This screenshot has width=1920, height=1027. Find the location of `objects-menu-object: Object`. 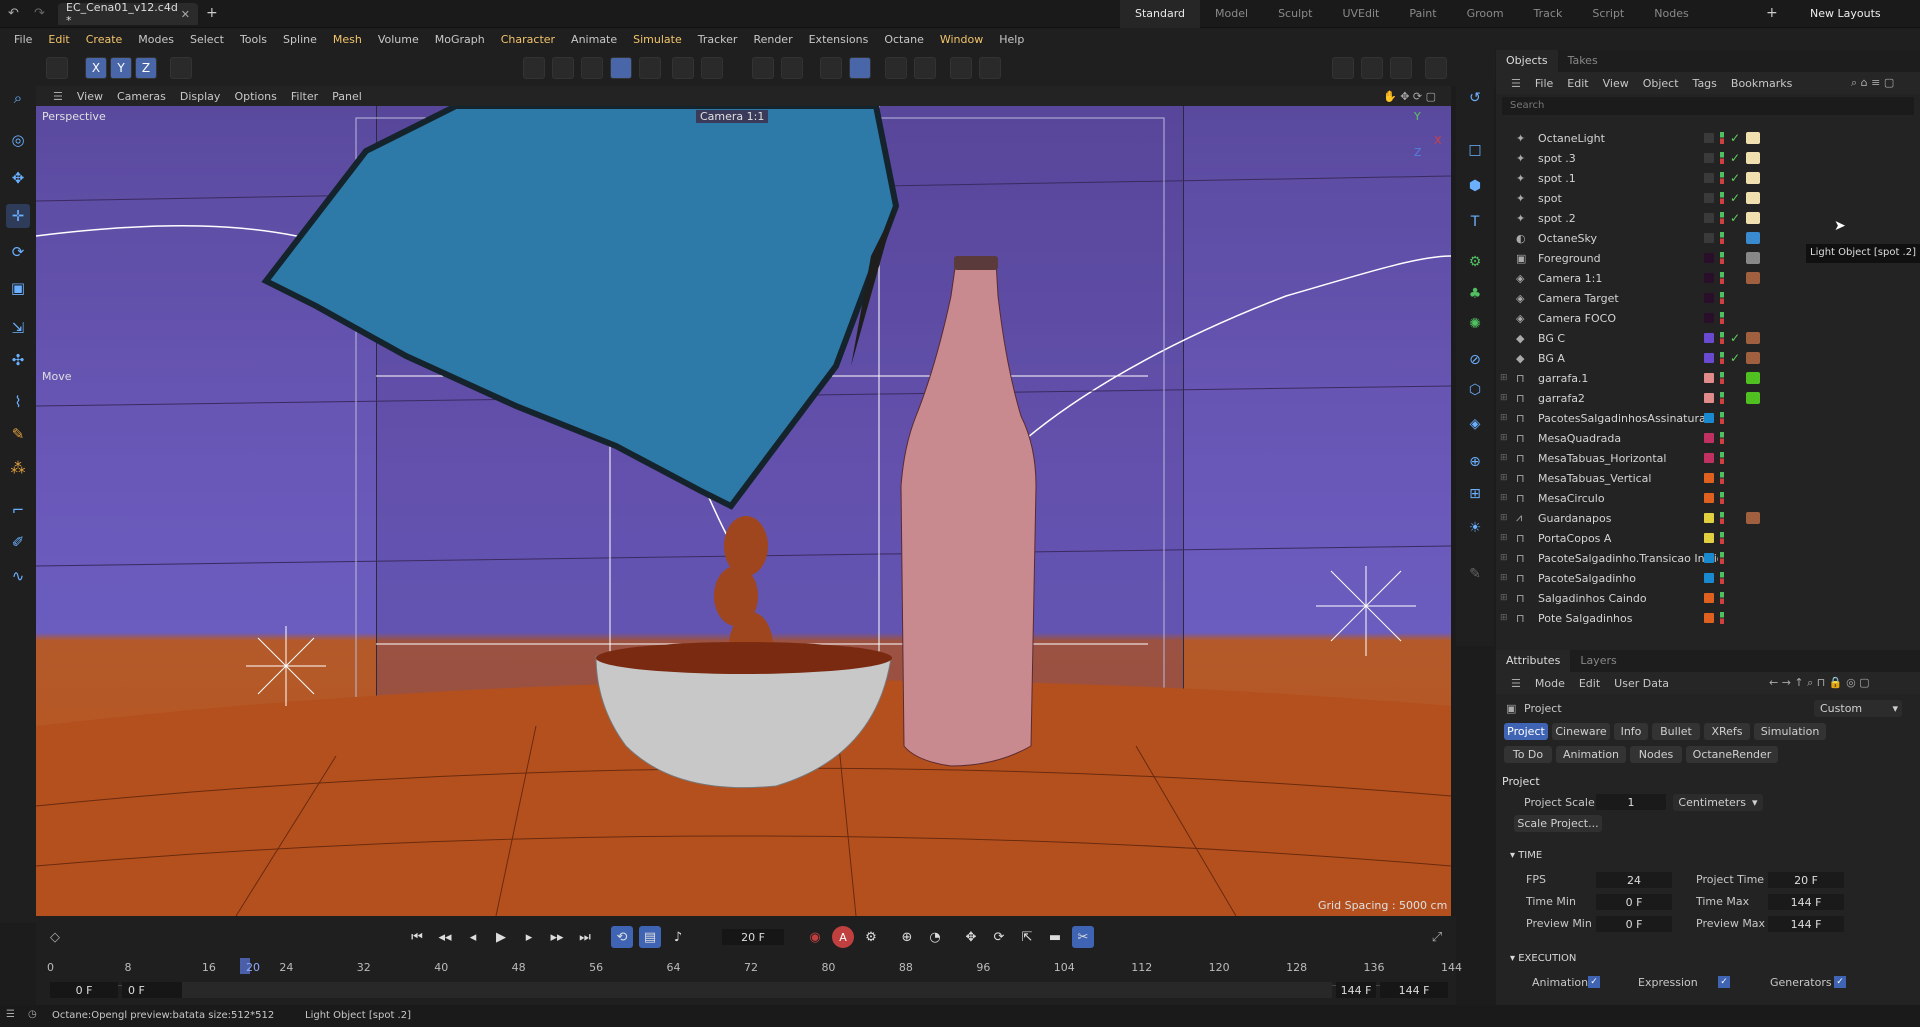

objects-menu-object: Object is located at coordinates (1661, 83).